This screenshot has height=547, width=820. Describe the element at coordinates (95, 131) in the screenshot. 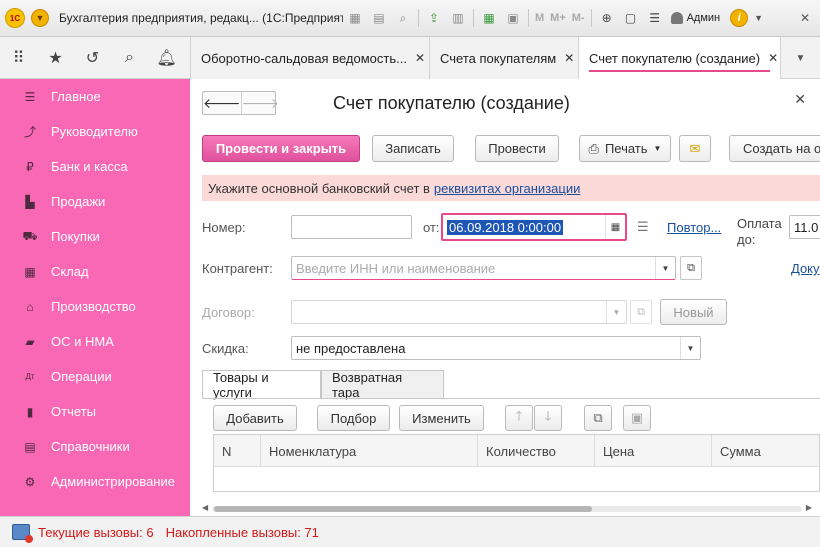

I see `sidebar-item-manager: ⤴ Руководителю` at that location.